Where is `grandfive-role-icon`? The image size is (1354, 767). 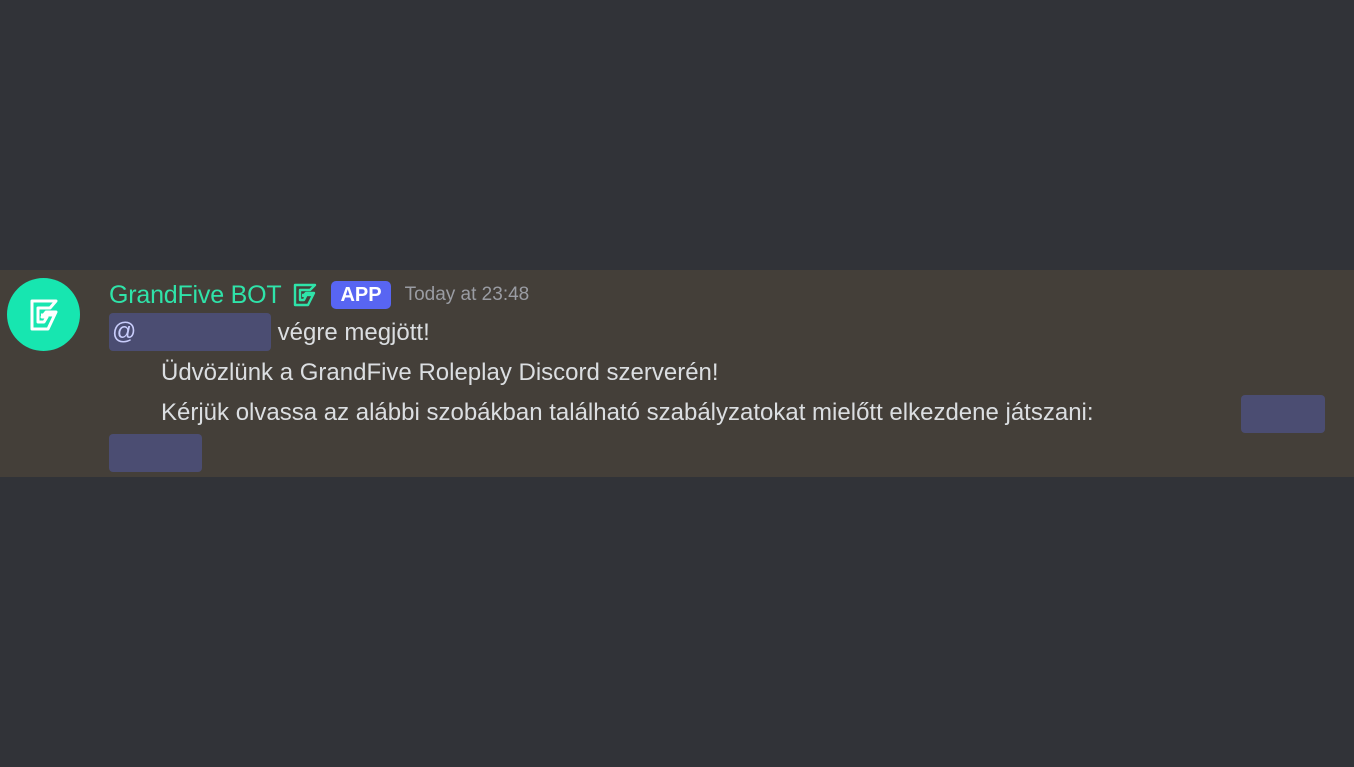
grandfive-role-icon is located at coordinates (305, 295).